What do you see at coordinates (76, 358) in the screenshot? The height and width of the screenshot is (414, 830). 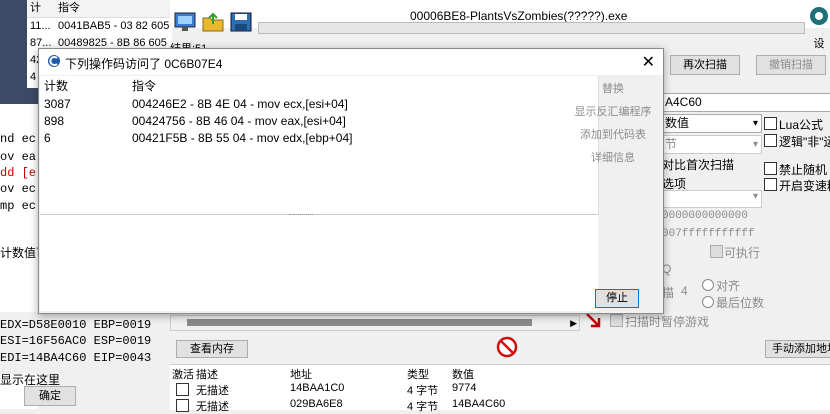 I see `register-line: EDI=14BA4C60 EIP=0043` at bounding box center [76, 358].